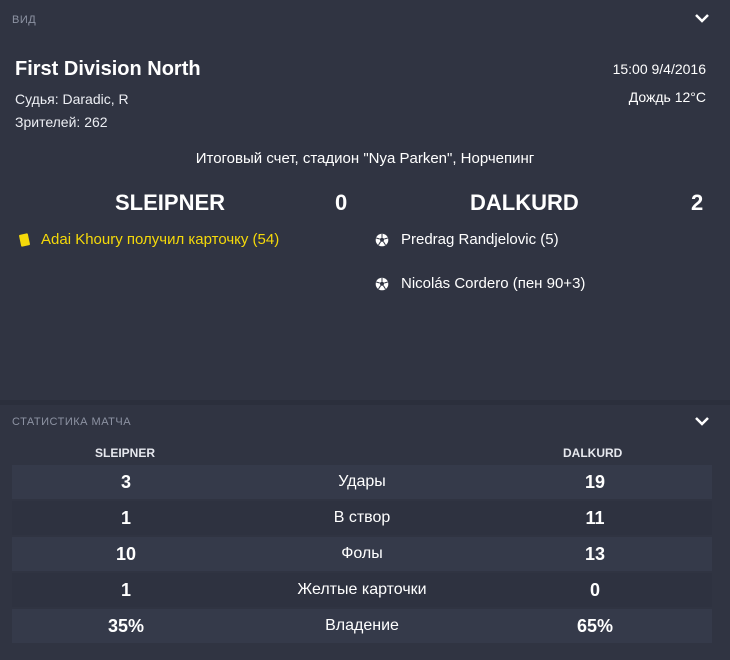  I want to click on stat-label: В створ, so click(362, 517).